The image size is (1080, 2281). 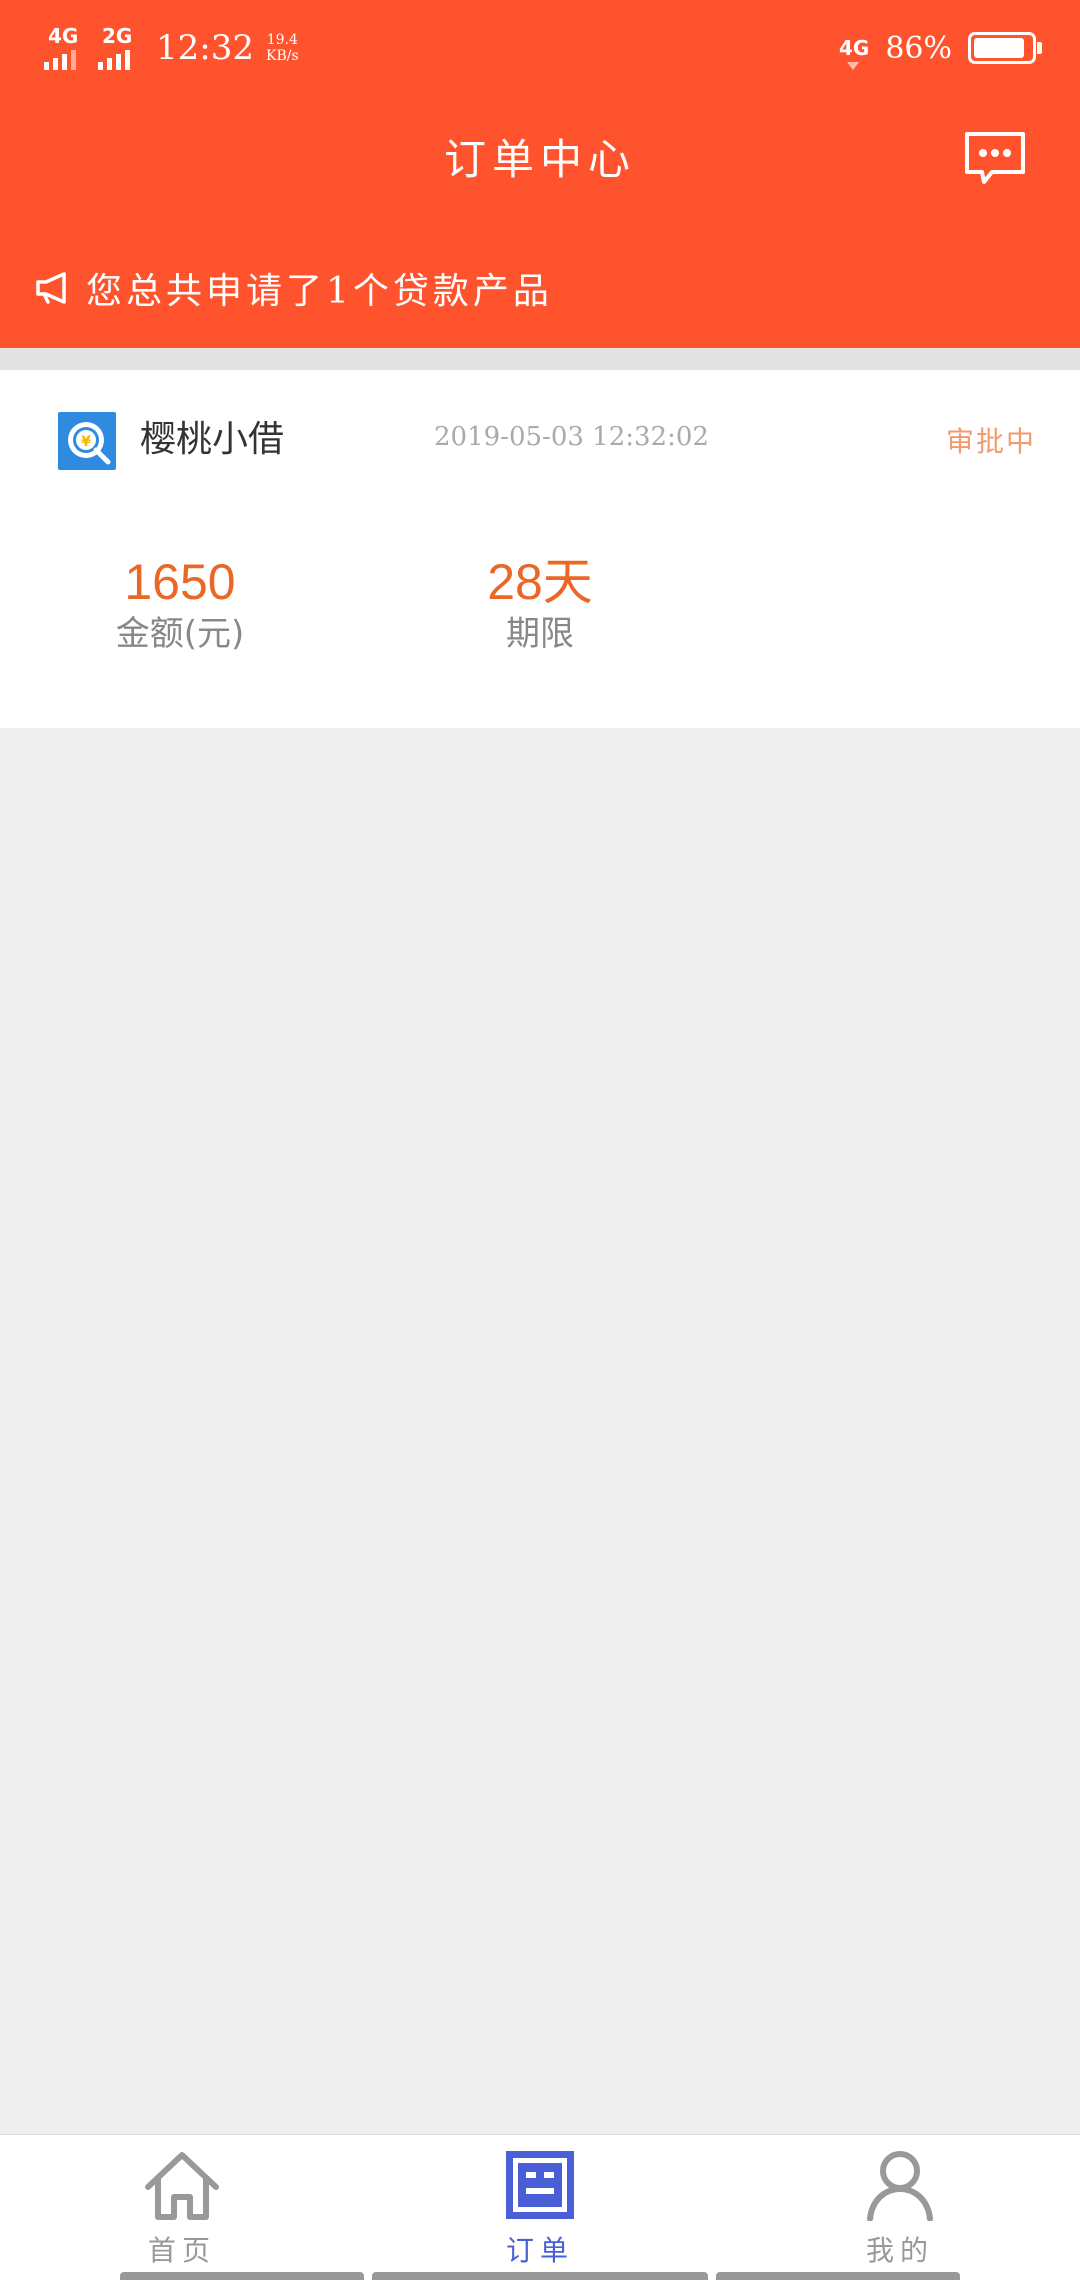 I want to click on message-button, so click(x=995, y=158).